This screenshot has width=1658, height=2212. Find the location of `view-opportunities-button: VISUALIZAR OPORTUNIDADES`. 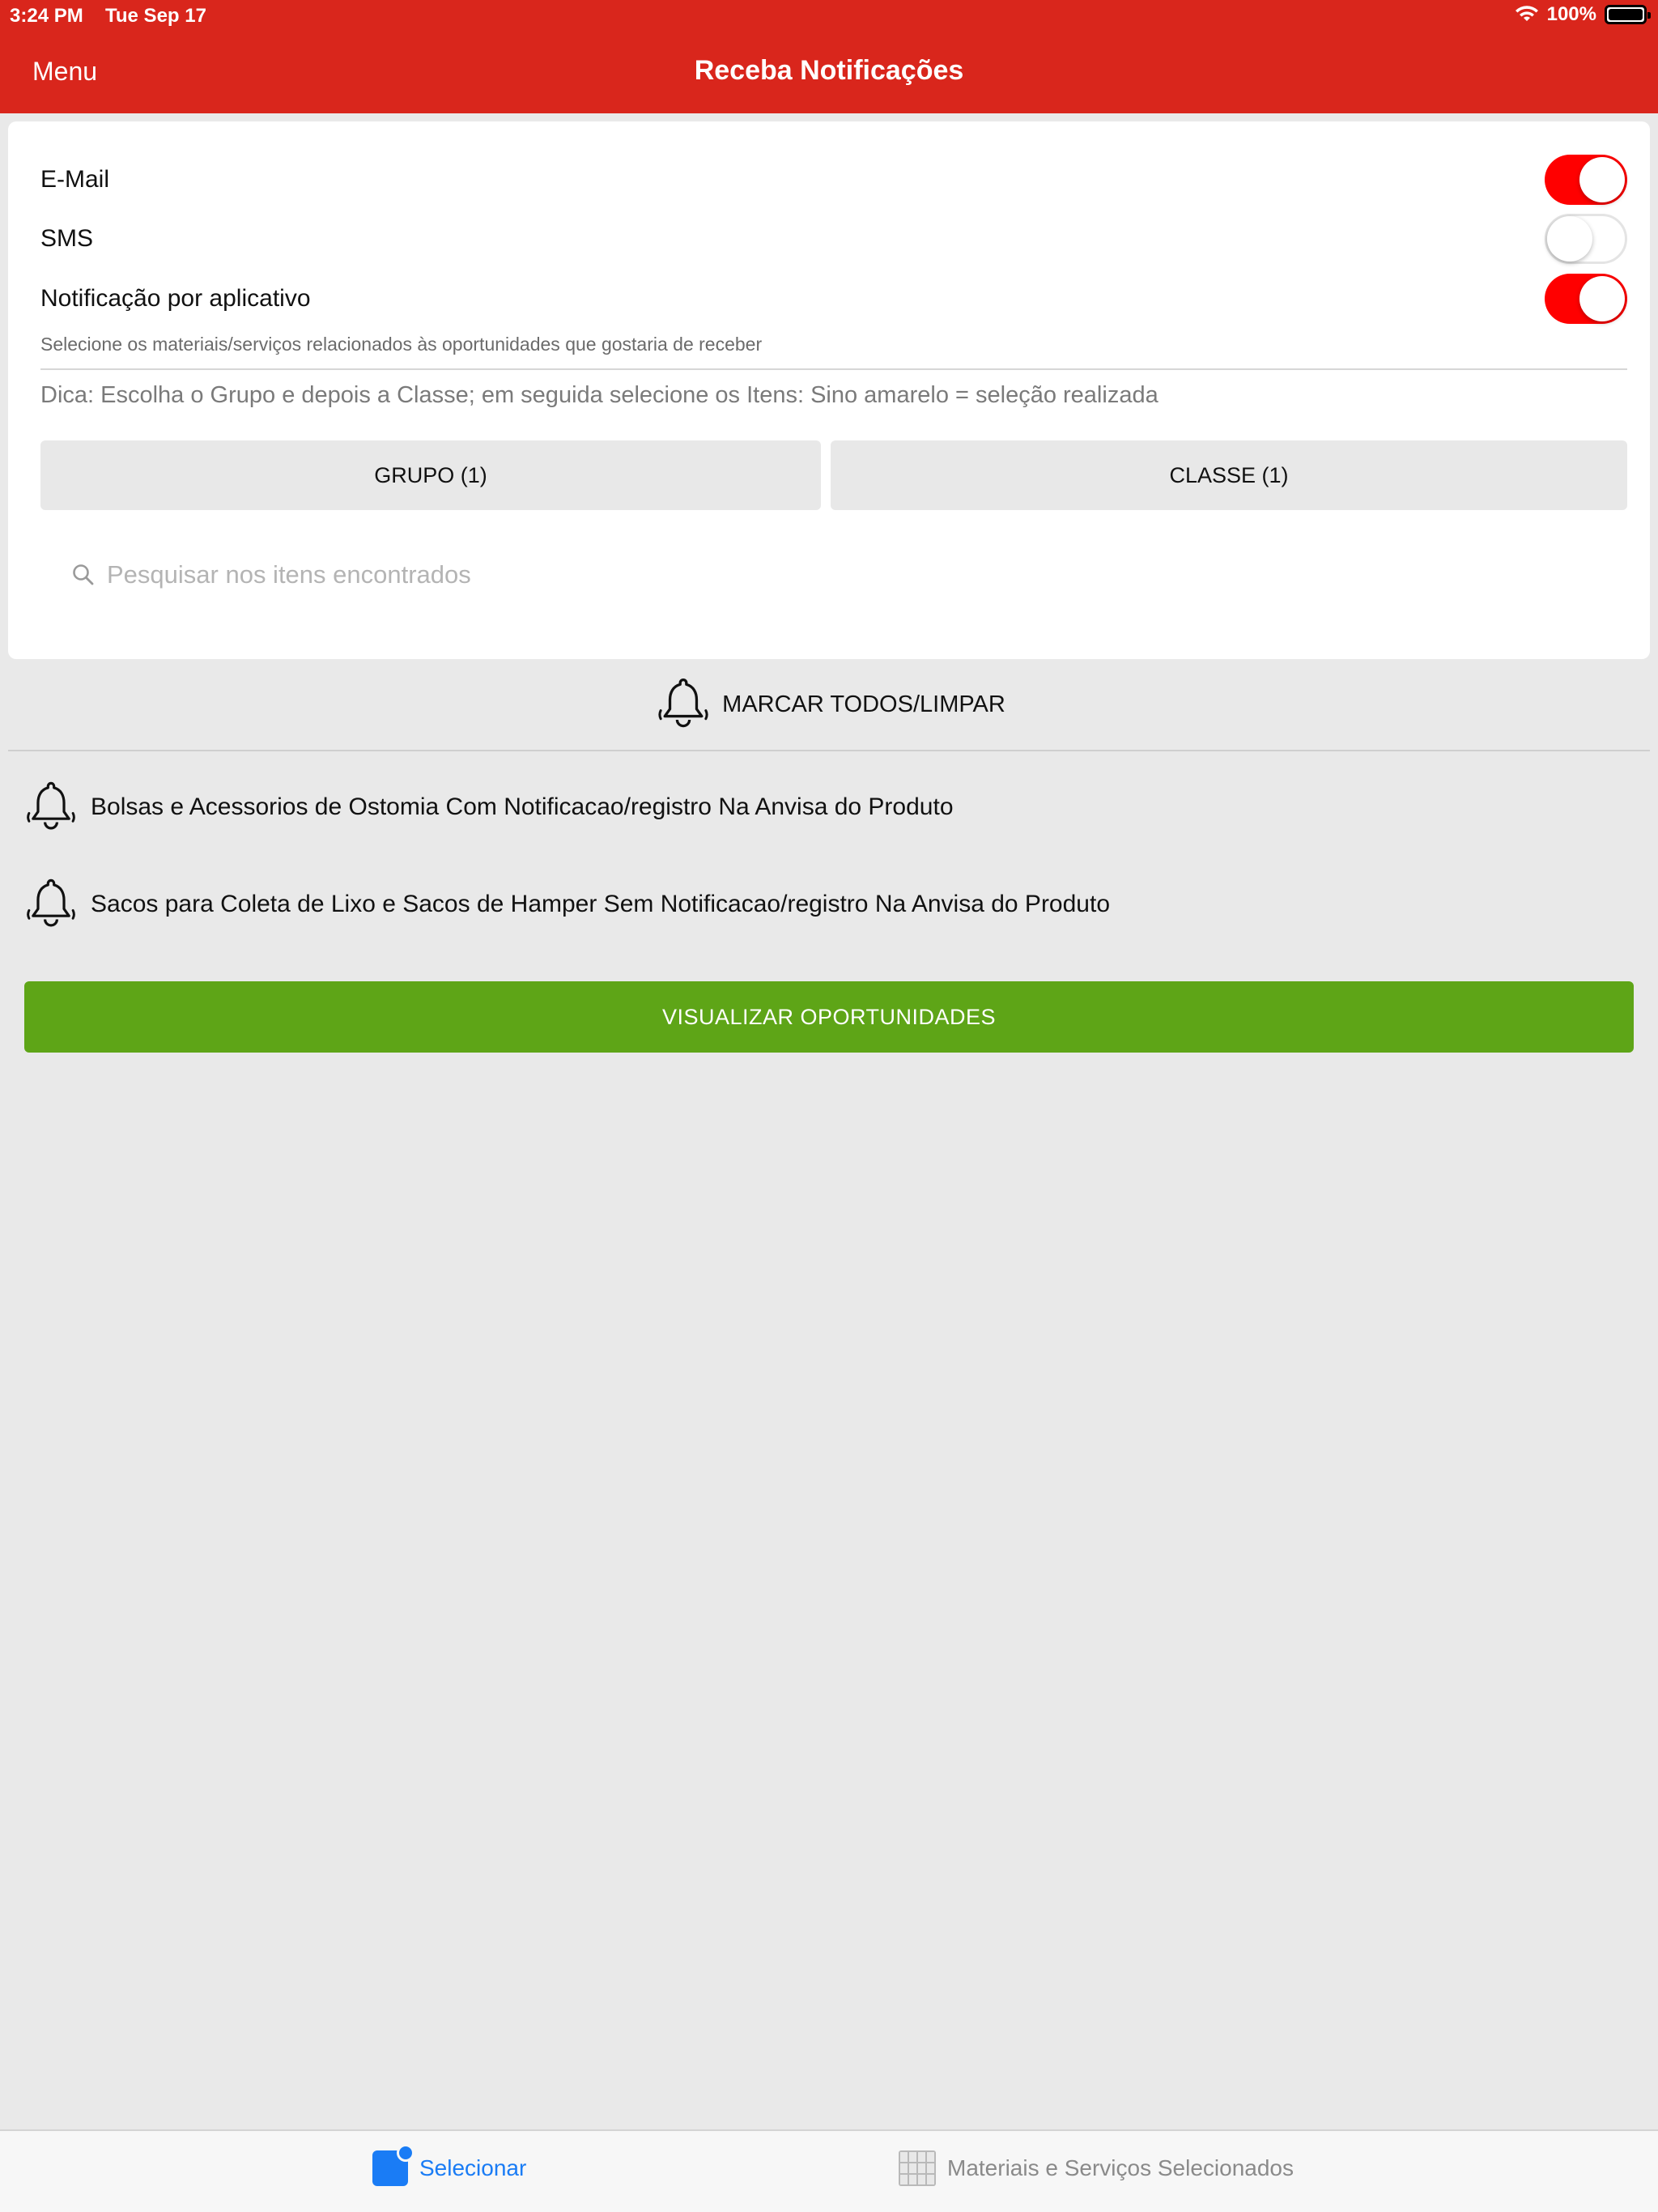

view-opportunities-button: VISUALIZAR OPORTUNIDADES is located at coordinates (829, 1017).